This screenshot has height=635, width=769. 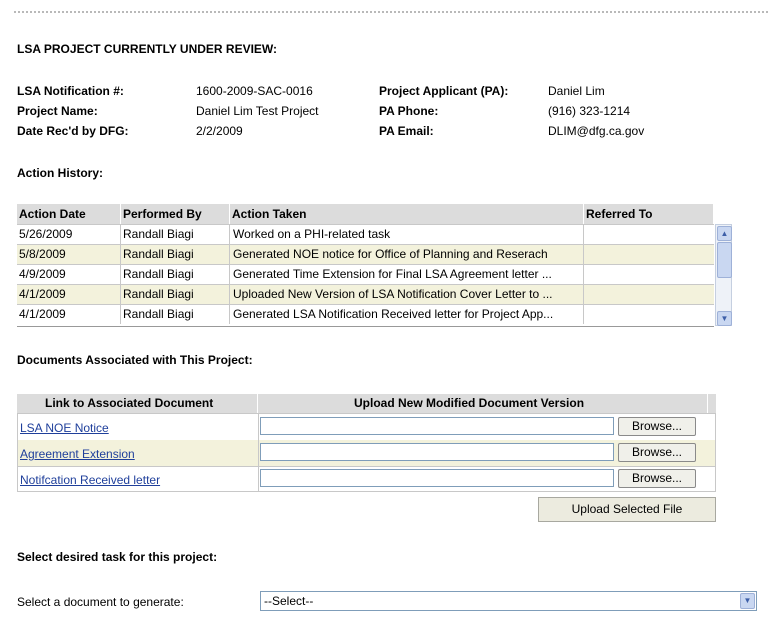 What do you see at coordinates (391, 12) in the screenshot?
I see `top-divider` at bounding box center [391, 12].